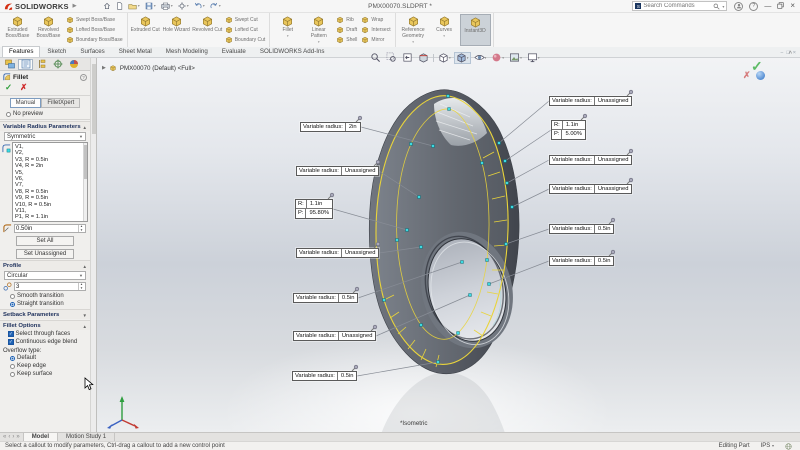  What do you see at coordinates (376, 30) in the screenshot?
I see `ribbon-button-intersect: Intersect` at bounding box center [376, 30].